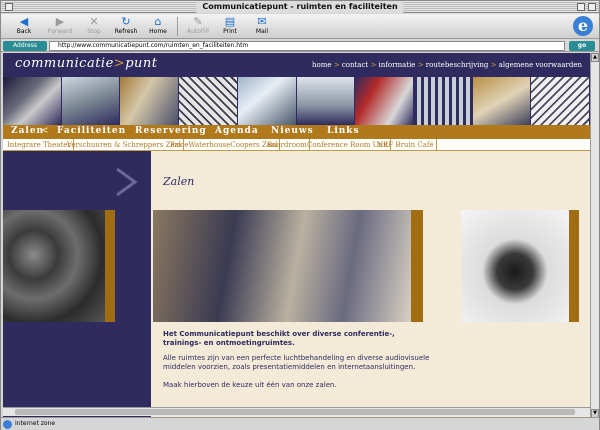  I want to click on topnav-algemene-voorwaarden: algemene voorwaarden, so click(540, 65).